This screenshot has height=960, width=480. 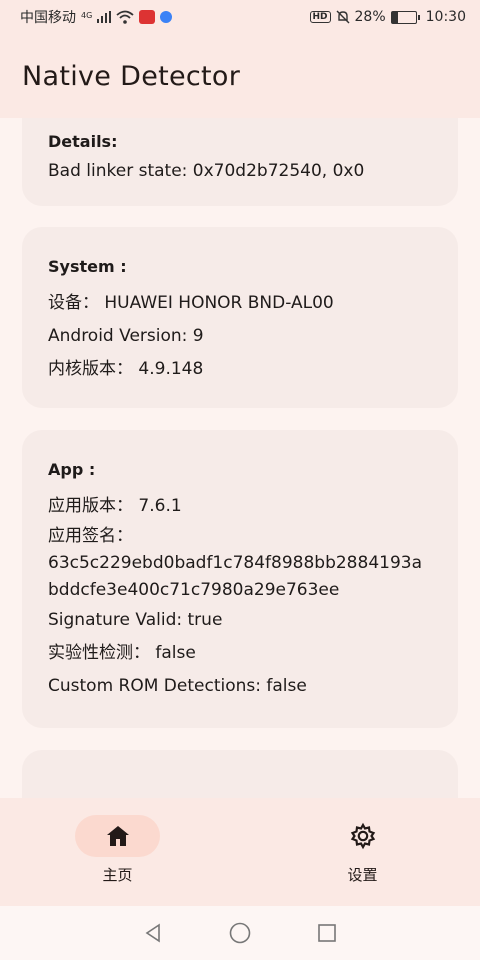 I want to click on nav-settings-label: 设置, so click(x=362, y=875).